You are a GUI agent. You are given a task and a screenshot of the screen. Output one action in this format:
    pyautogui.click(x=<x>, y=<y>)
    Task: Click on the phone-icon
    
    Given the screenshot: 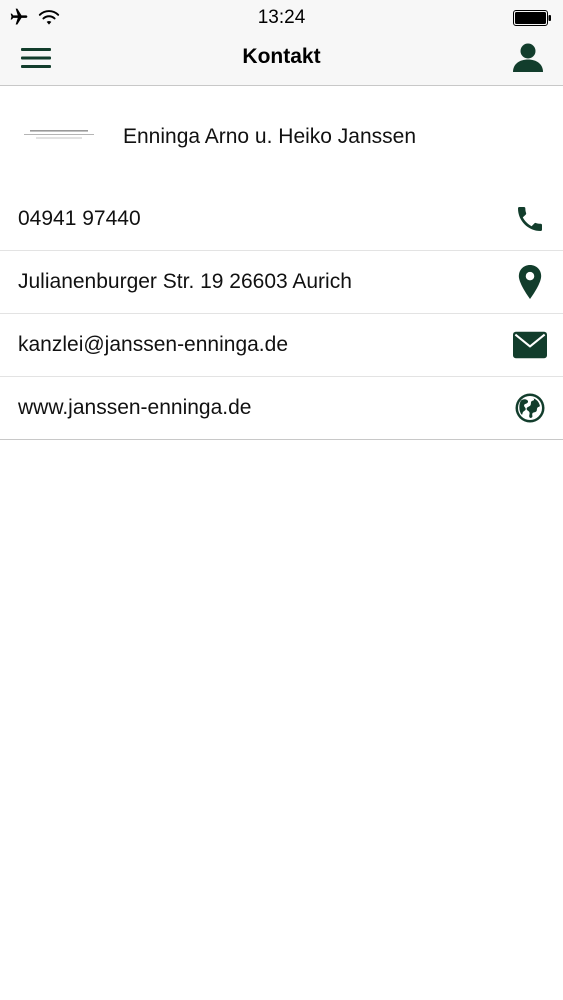 What is the action you would take?
    pyautogui.click(x=530, y=219)
    